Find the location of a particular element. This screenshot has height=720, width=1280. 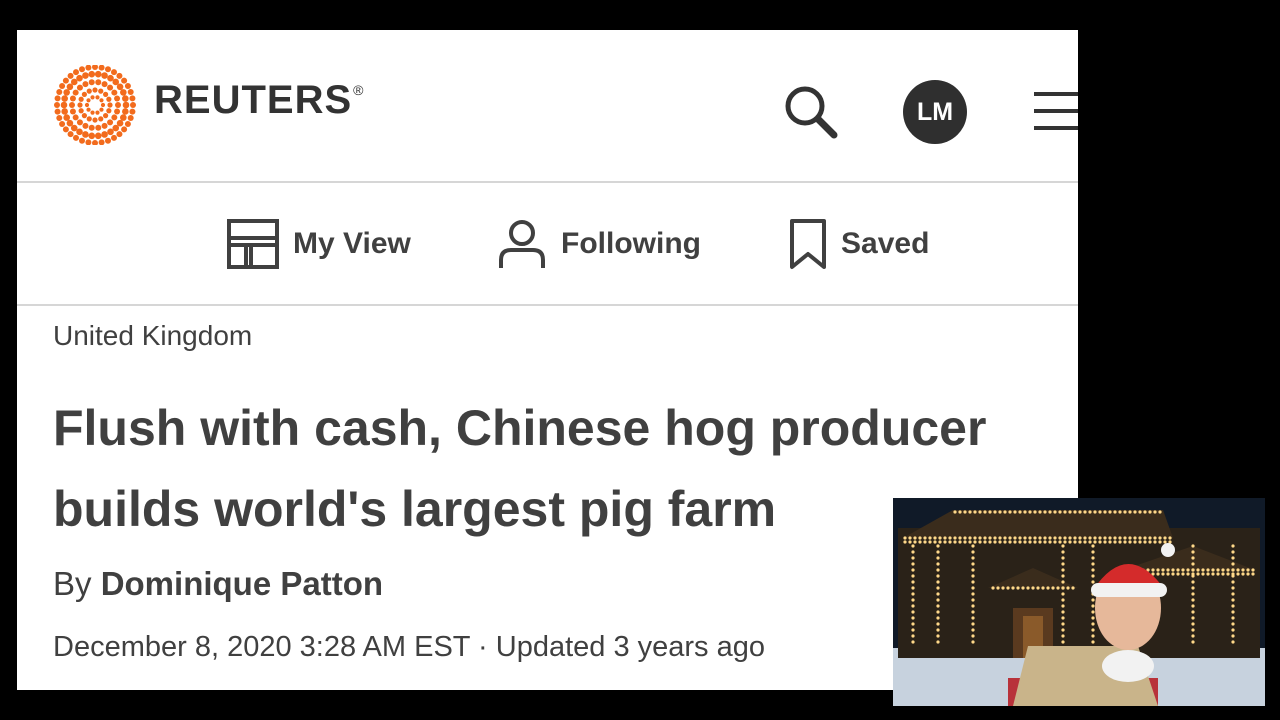

search-icon is located at coordinates (811, 112).